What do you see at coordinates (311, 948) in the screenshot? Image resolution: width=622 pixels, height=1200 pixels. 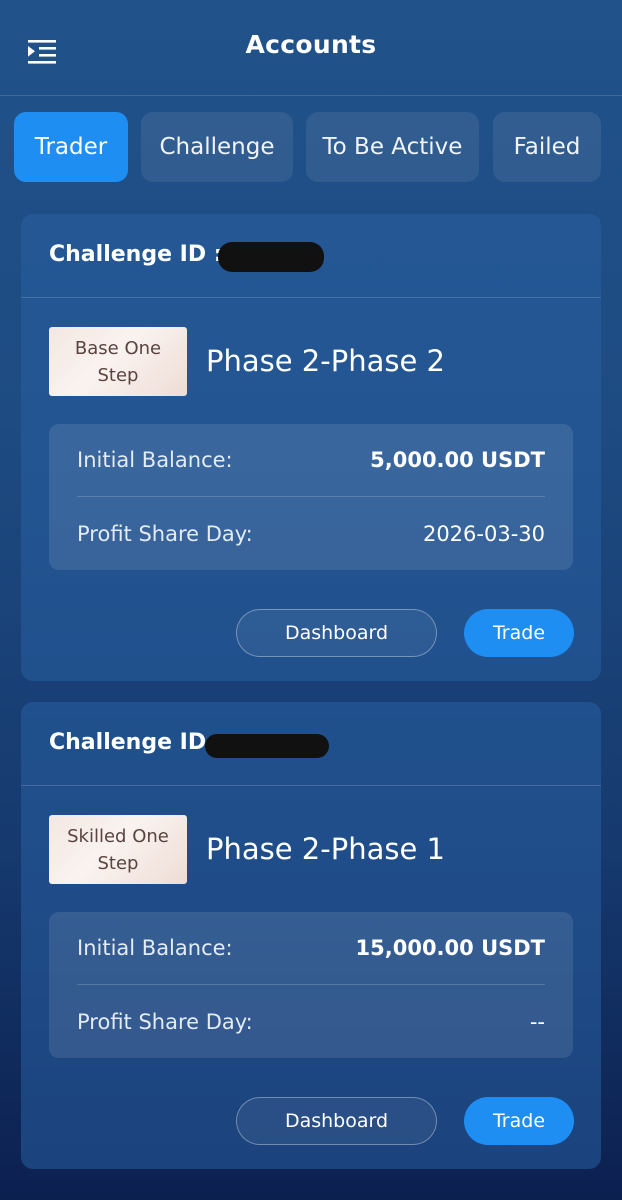 I see `initial-balance-row: Initial Balance: 15,000.00 USDT` at bounding box center [311, 948].